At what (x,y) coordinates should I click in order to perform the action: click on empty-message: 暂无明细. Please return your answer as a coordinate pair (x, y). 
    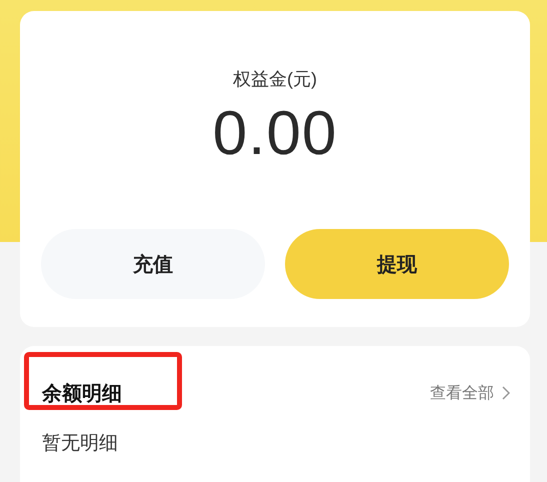
    Looking at the image, I should click on (80, 444).